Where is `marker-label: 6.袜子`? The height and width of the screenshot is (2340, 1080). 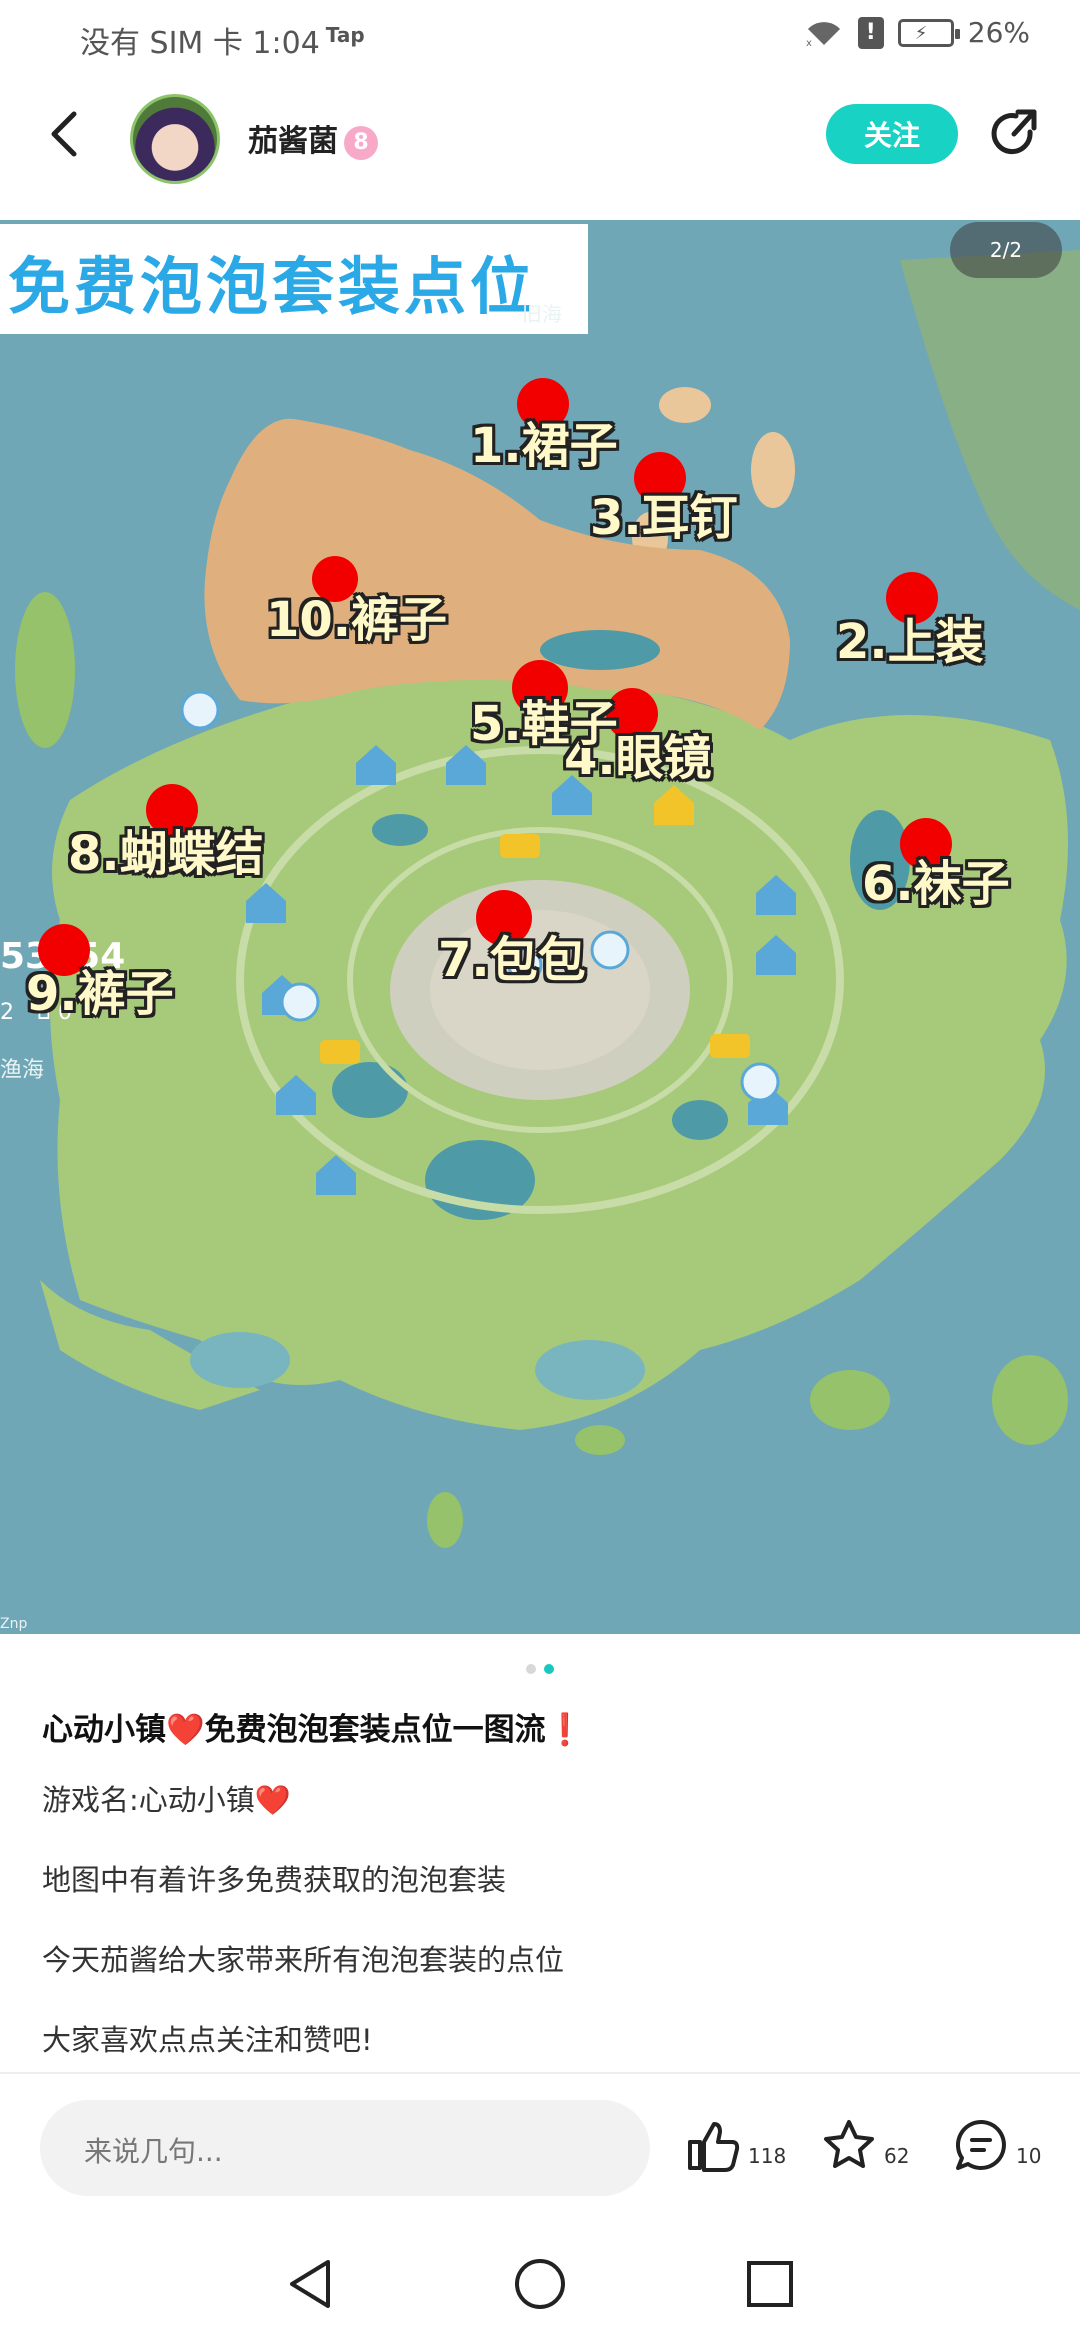 marker-label: 6.袜子 is located at coordinates (936, 884).